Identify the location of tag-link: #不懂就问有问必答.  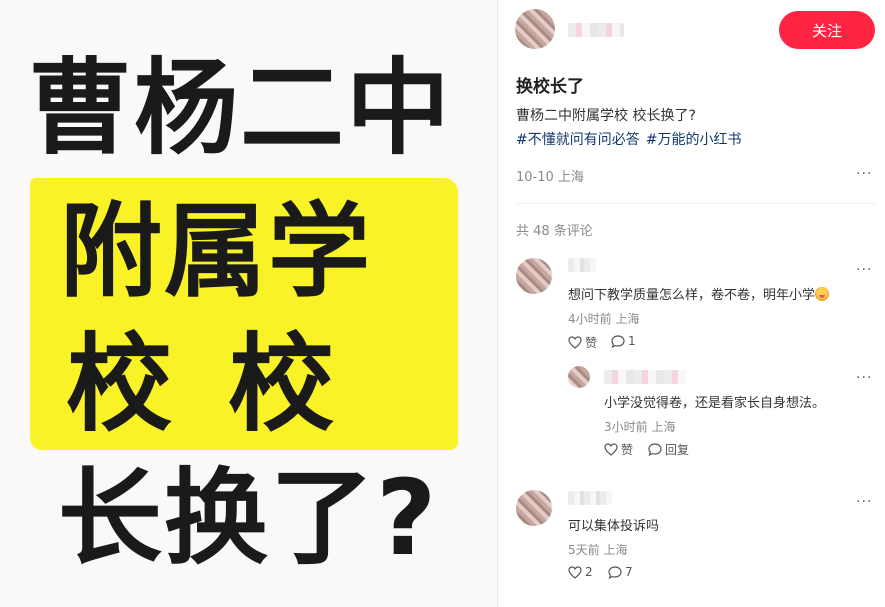
(578, 140).